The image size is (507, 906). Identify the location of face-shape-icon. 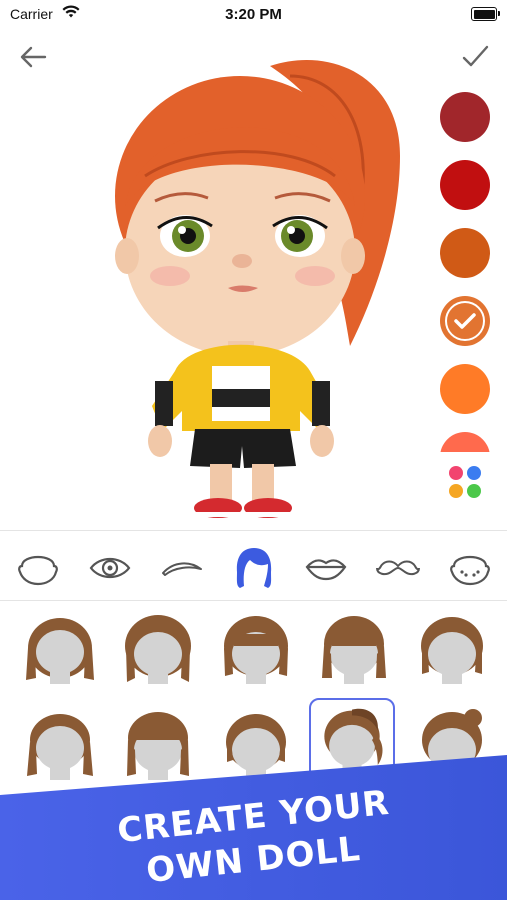
(38, 568).